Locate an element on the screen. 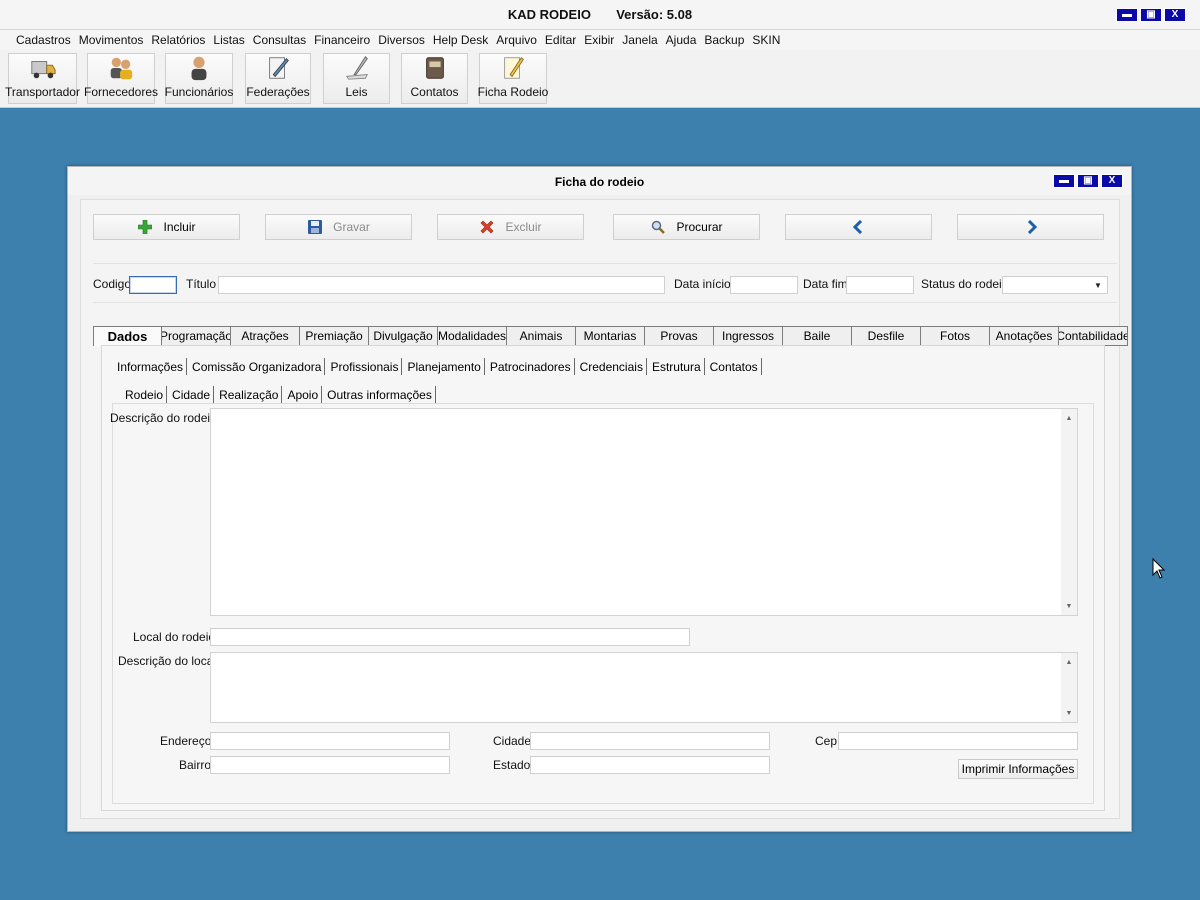 This screenshot has width=1200, height=900. titulo-input is located at coordinates (441, 285).